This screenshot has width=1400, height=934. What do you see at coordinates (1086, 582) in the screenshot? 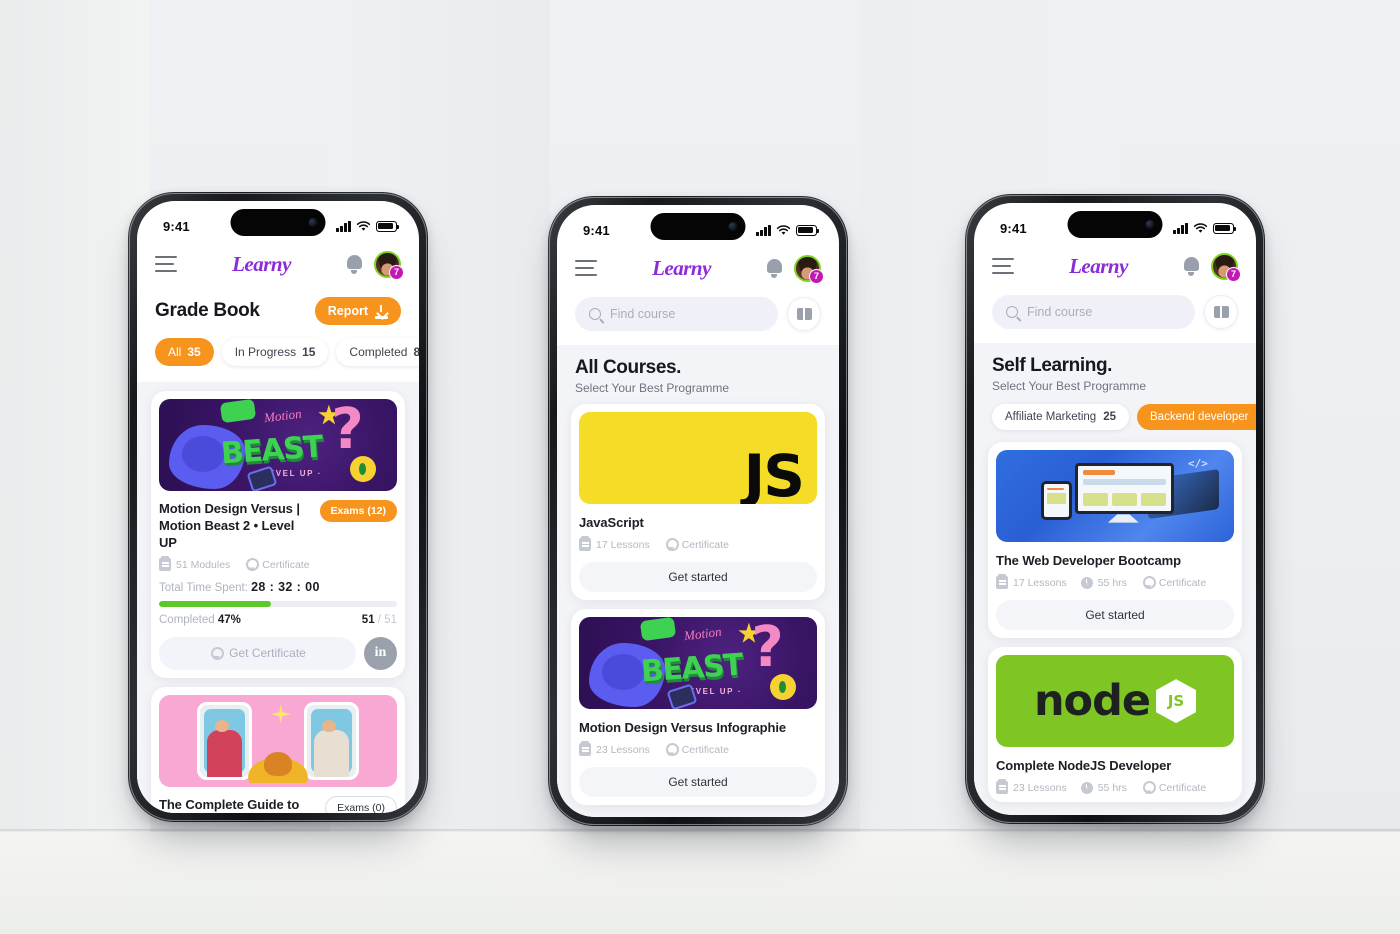
I see `clock-icon` at bounding box center [1086, 582].